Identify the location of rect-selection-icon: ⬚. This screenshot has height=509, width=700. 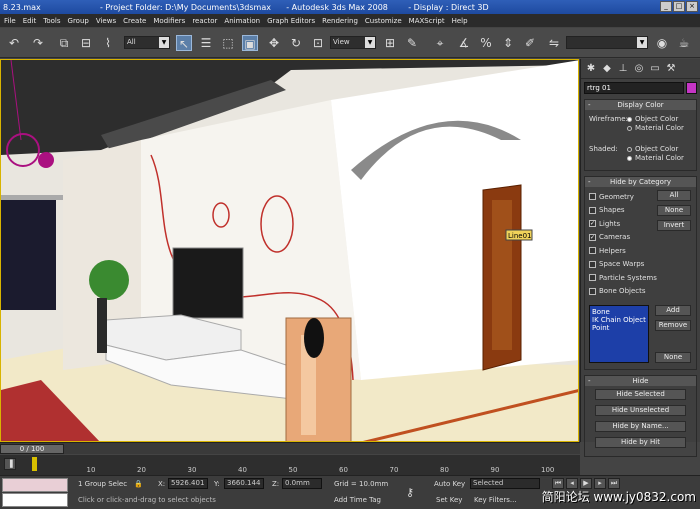
(228, 43).